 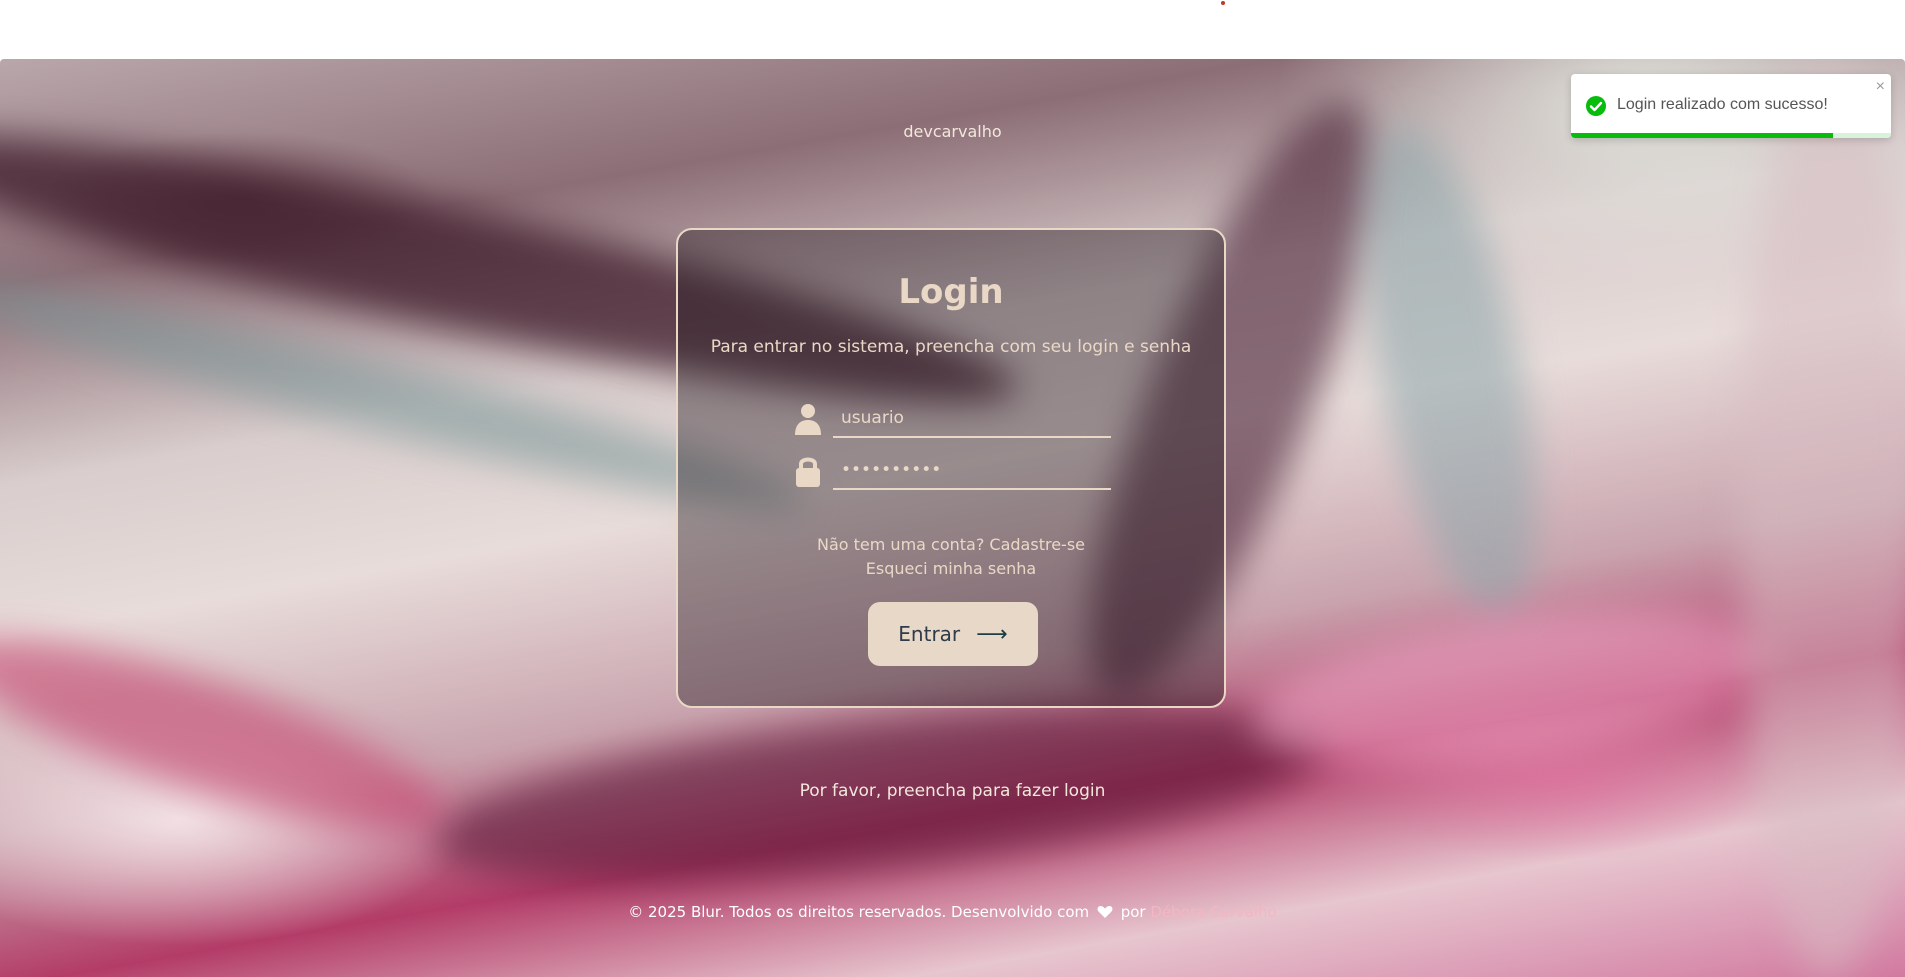 I want to click on username-field, so click(x=953, y=420).